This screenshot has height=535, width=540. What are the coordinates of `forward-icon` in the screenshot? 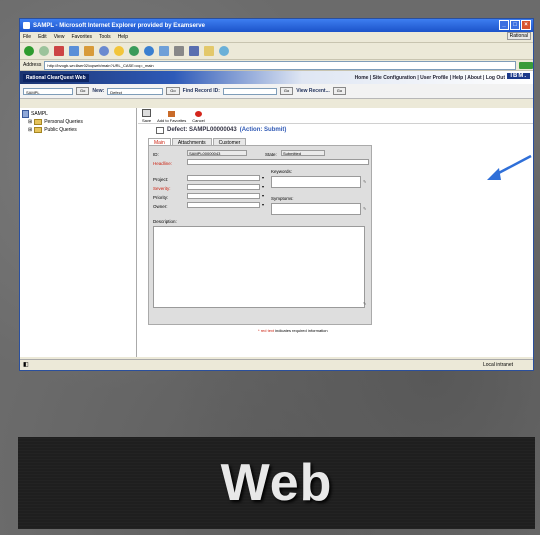 It's located at (44, 51).